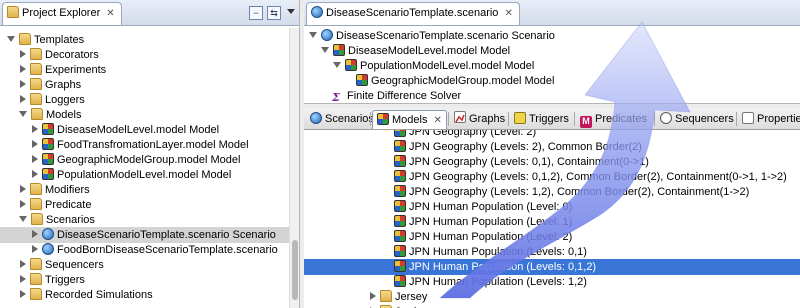 Image resolution: width=800 pixels, height=308 pixels. What do you see at coordinates (145, 295) in the screenshot?
I see `tree-item: Recorded Simulations` at bounding box center [145, 295].